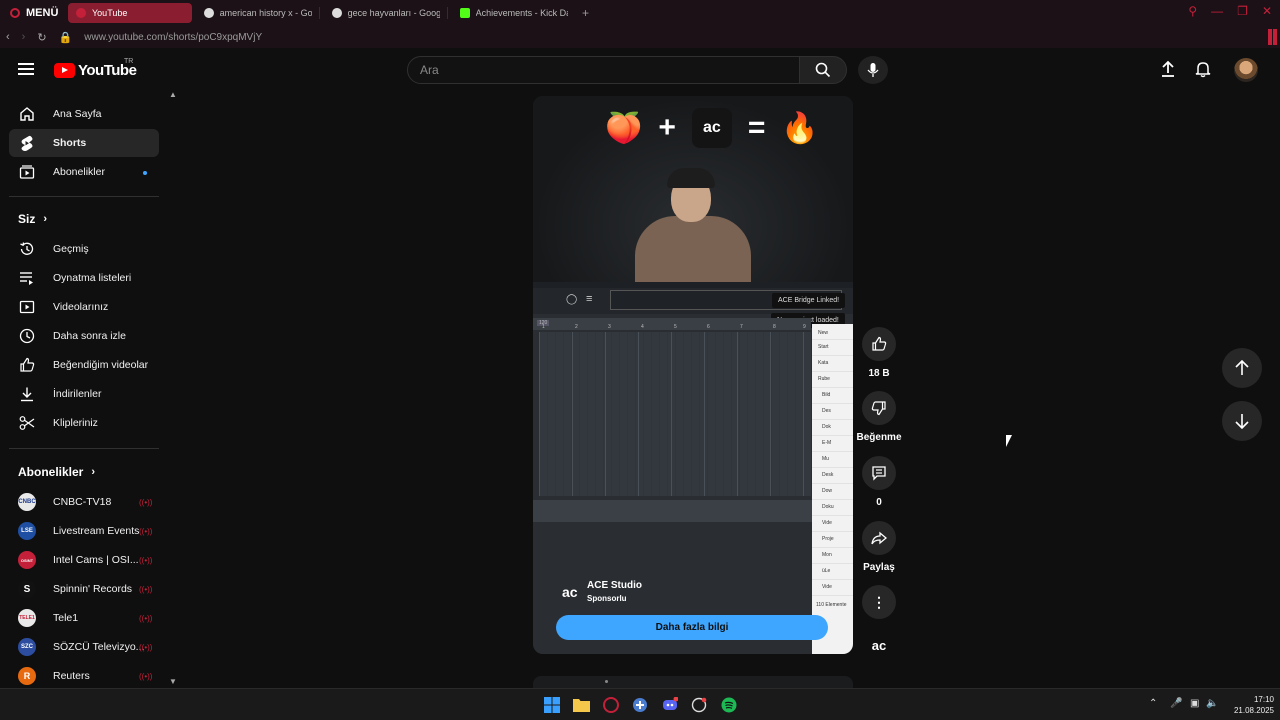 The height and width of the screenshot is (720, 1280). Describe the element at coordinates (670, 704) in the screenshot. I see `discord-icon` at that location.